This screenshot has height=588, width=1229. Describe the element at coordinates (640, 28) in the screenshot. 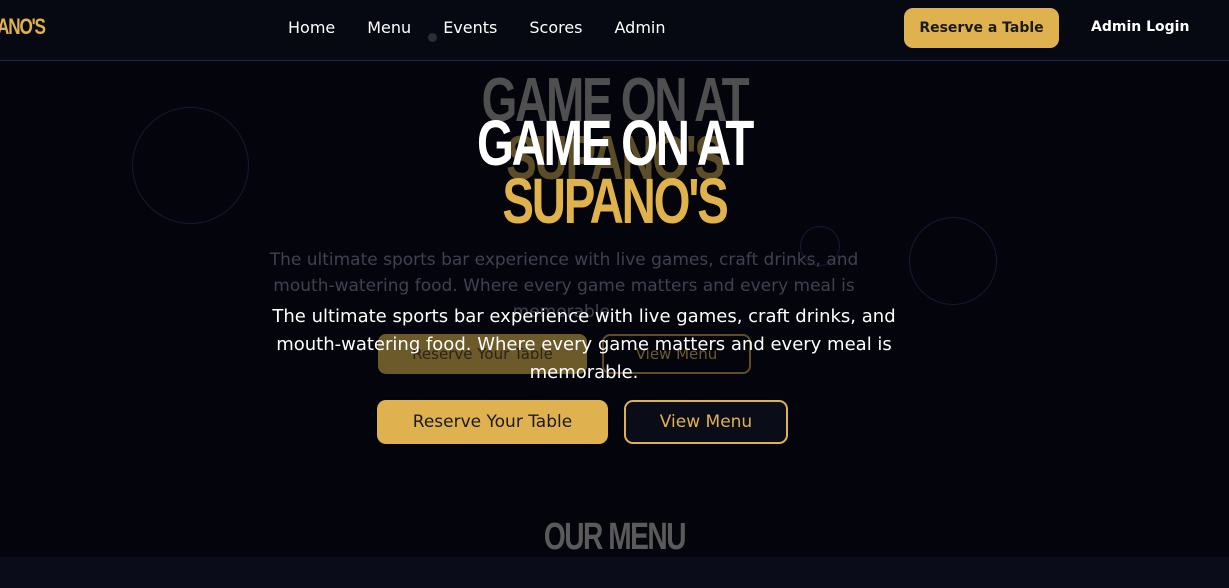

I see `nav-link-admin: Admin` at that location.